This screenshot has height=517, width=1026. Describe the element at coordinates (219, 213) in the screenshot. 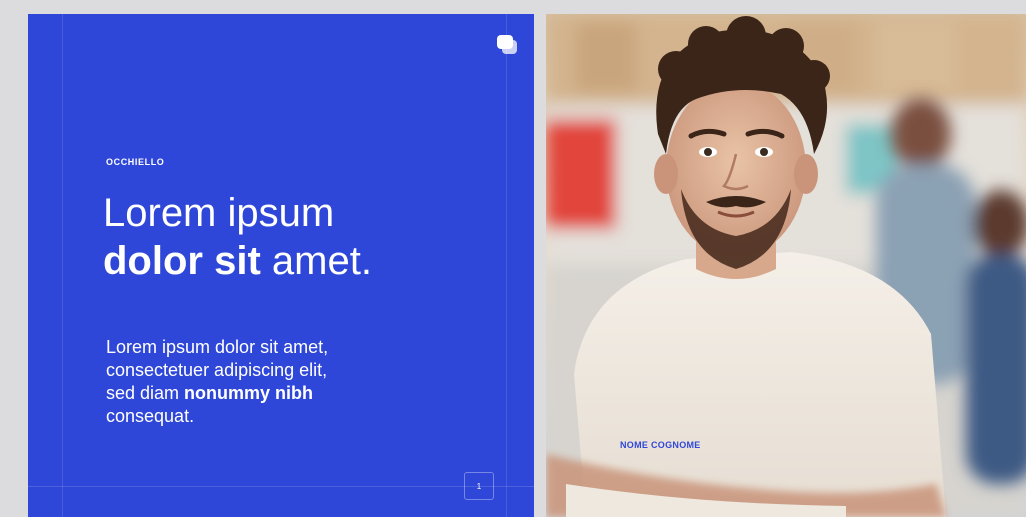

I see `headline-line-1: Lorem ipsum` at that location.